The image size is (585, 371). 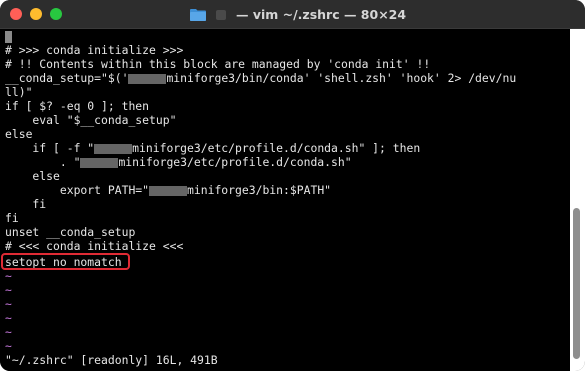 What do you see at coordinates (77, 106) in the screenshot?
I see `code-line: if [ $? -eq 0 ]; then` at bounding box center [77, 106].